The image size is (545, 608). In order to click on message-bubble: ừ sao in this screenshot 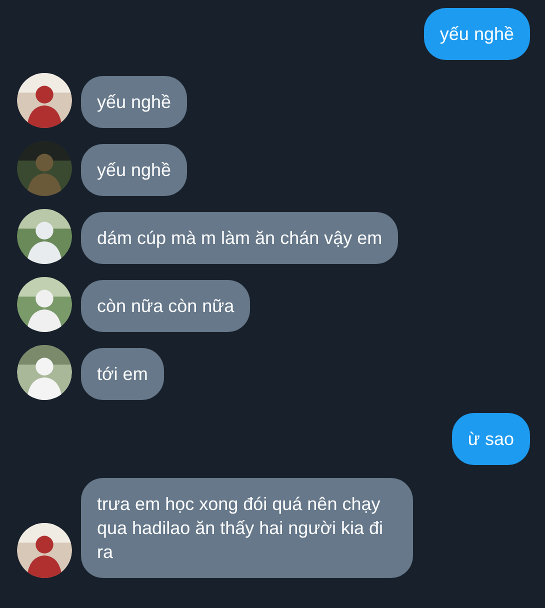, I will do `click(491, 439)`.